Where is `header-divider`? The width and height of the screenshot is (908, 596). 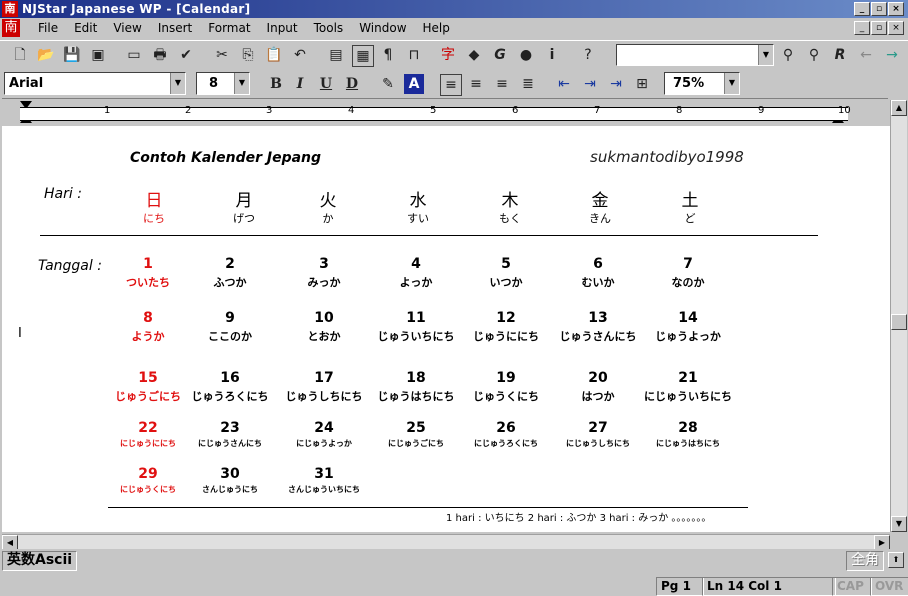
header-divider is located at coordinates (429, 235).